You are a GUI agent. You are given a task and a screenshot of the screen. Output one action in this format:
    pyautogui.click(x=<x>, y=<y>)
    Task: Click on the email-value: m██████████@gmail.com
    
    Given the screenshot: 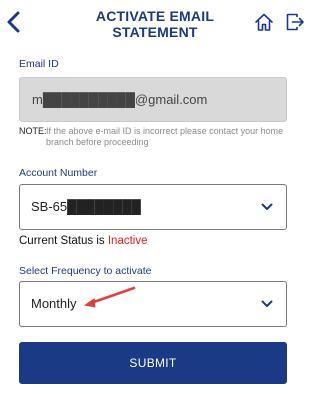 What is the action you would take?
    pyautogui.click(x=120, y=99)
    